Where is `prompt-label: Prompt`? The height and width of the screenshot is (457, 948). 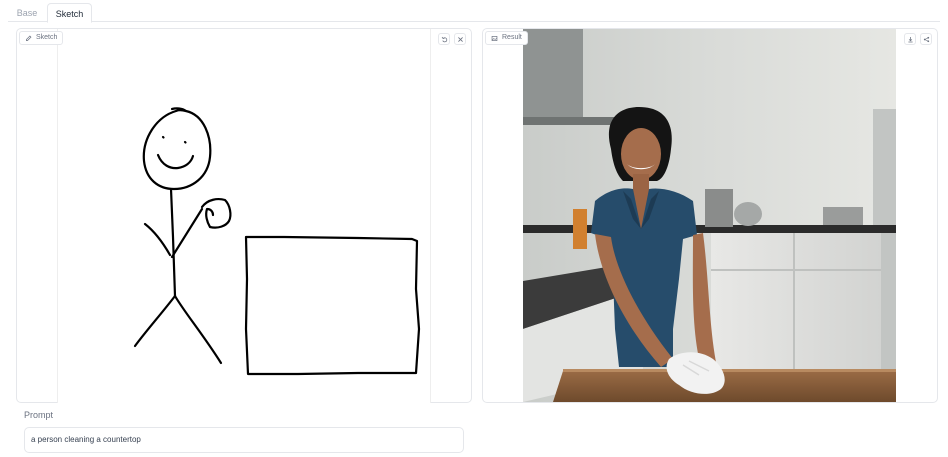 prompt-label: Prompt is located at coordinates (39, 415).